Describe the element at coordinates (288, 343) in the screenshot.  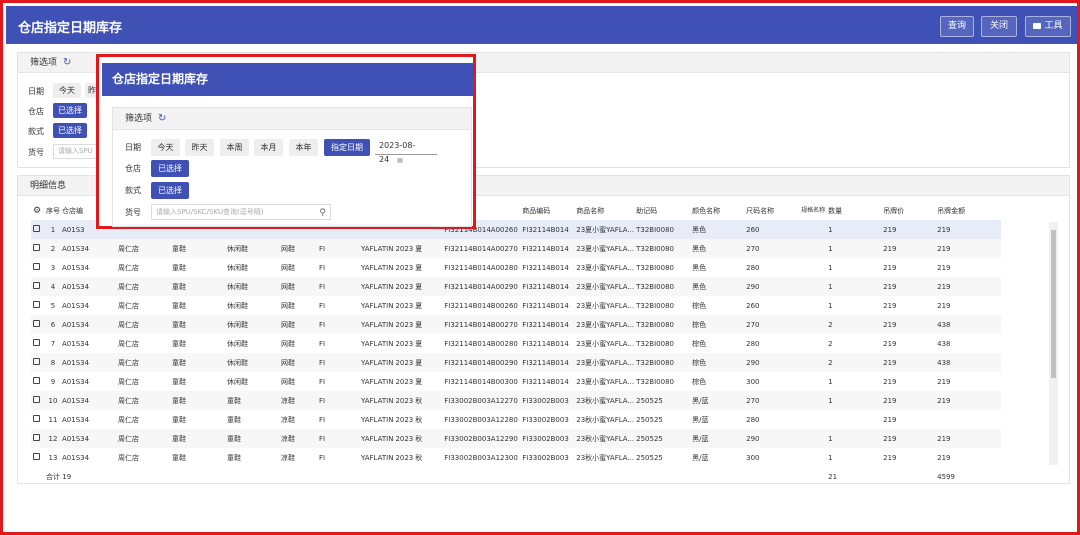
I see `table-cell: 网鞋` at that location.